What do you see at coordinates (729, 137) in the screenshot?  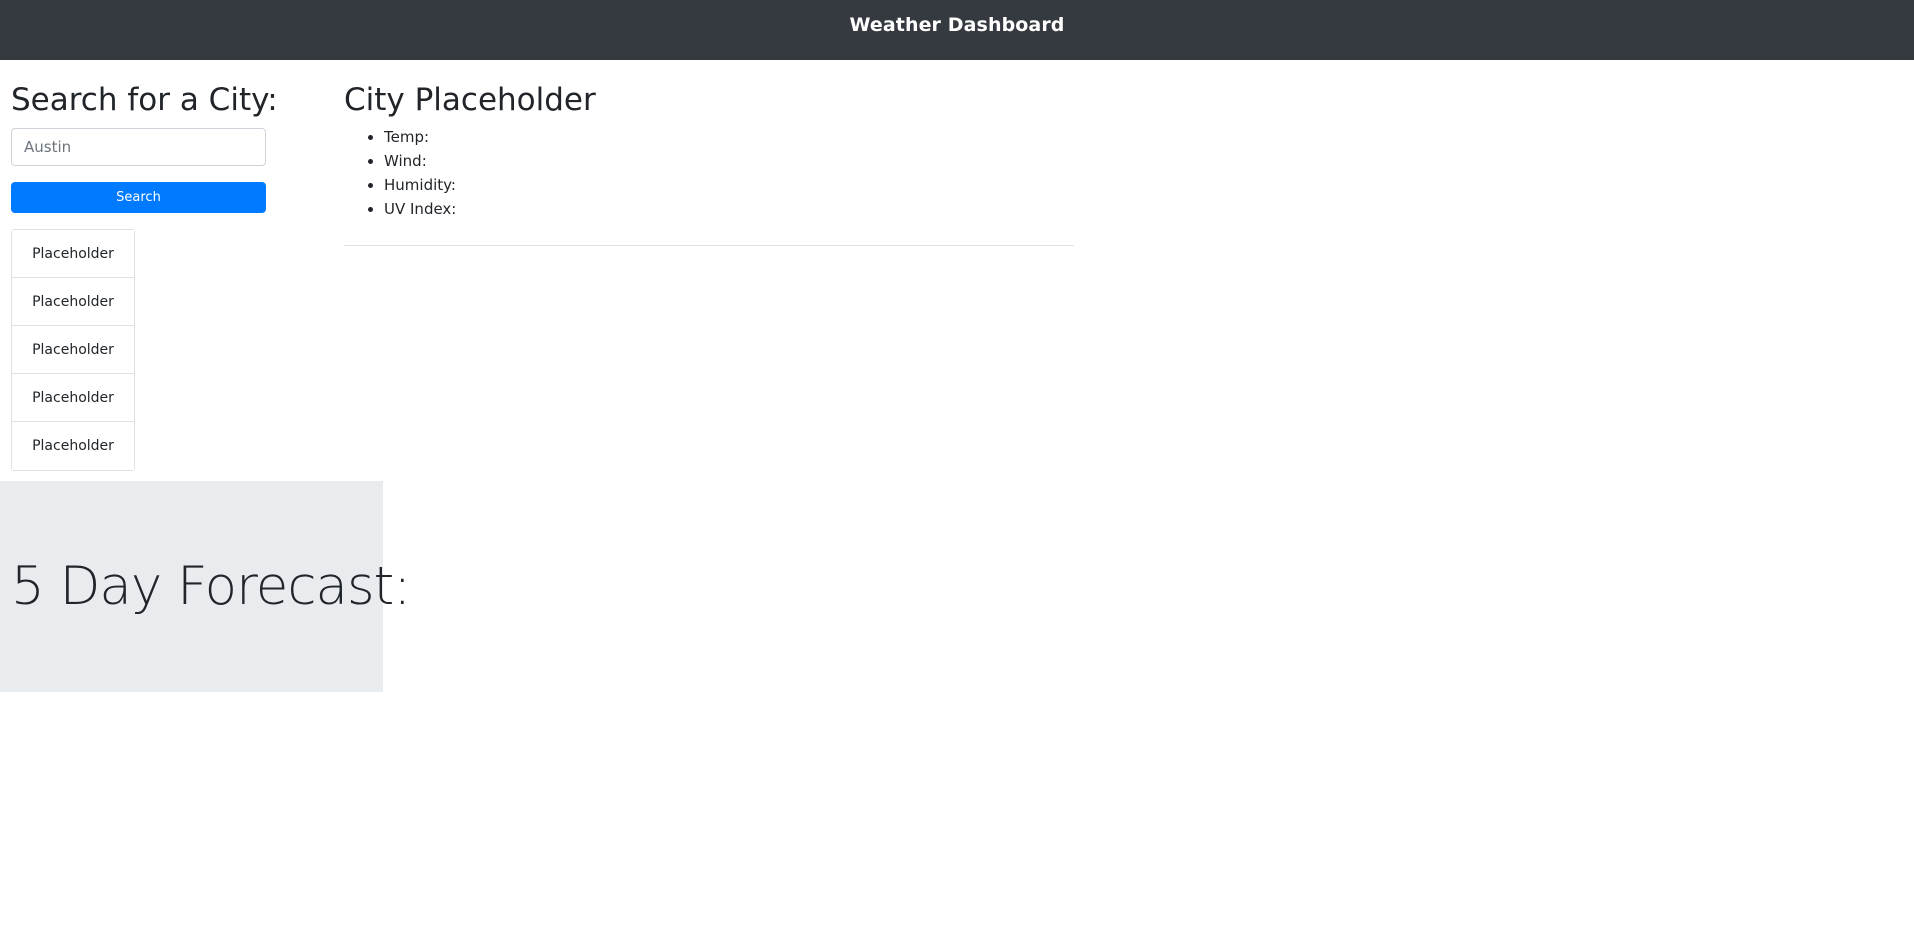 I see `temp-item: Temp:` at bounding box center [729, 137].